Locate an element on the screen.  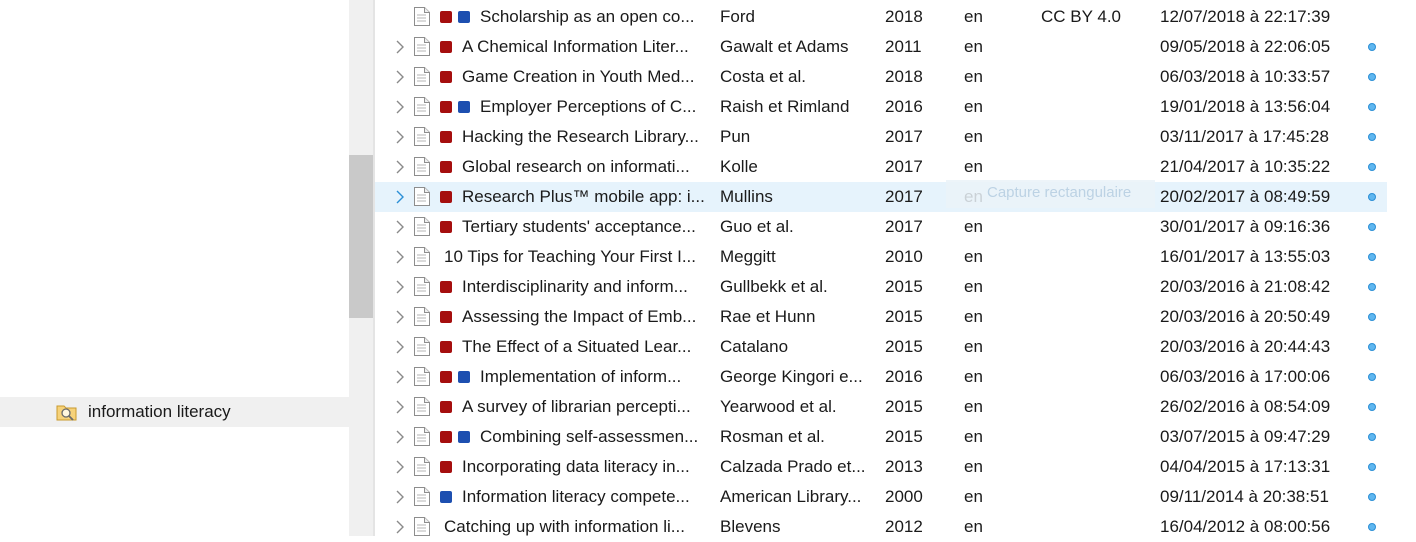
item-year: 2012 is located at coordinates (904, 526).